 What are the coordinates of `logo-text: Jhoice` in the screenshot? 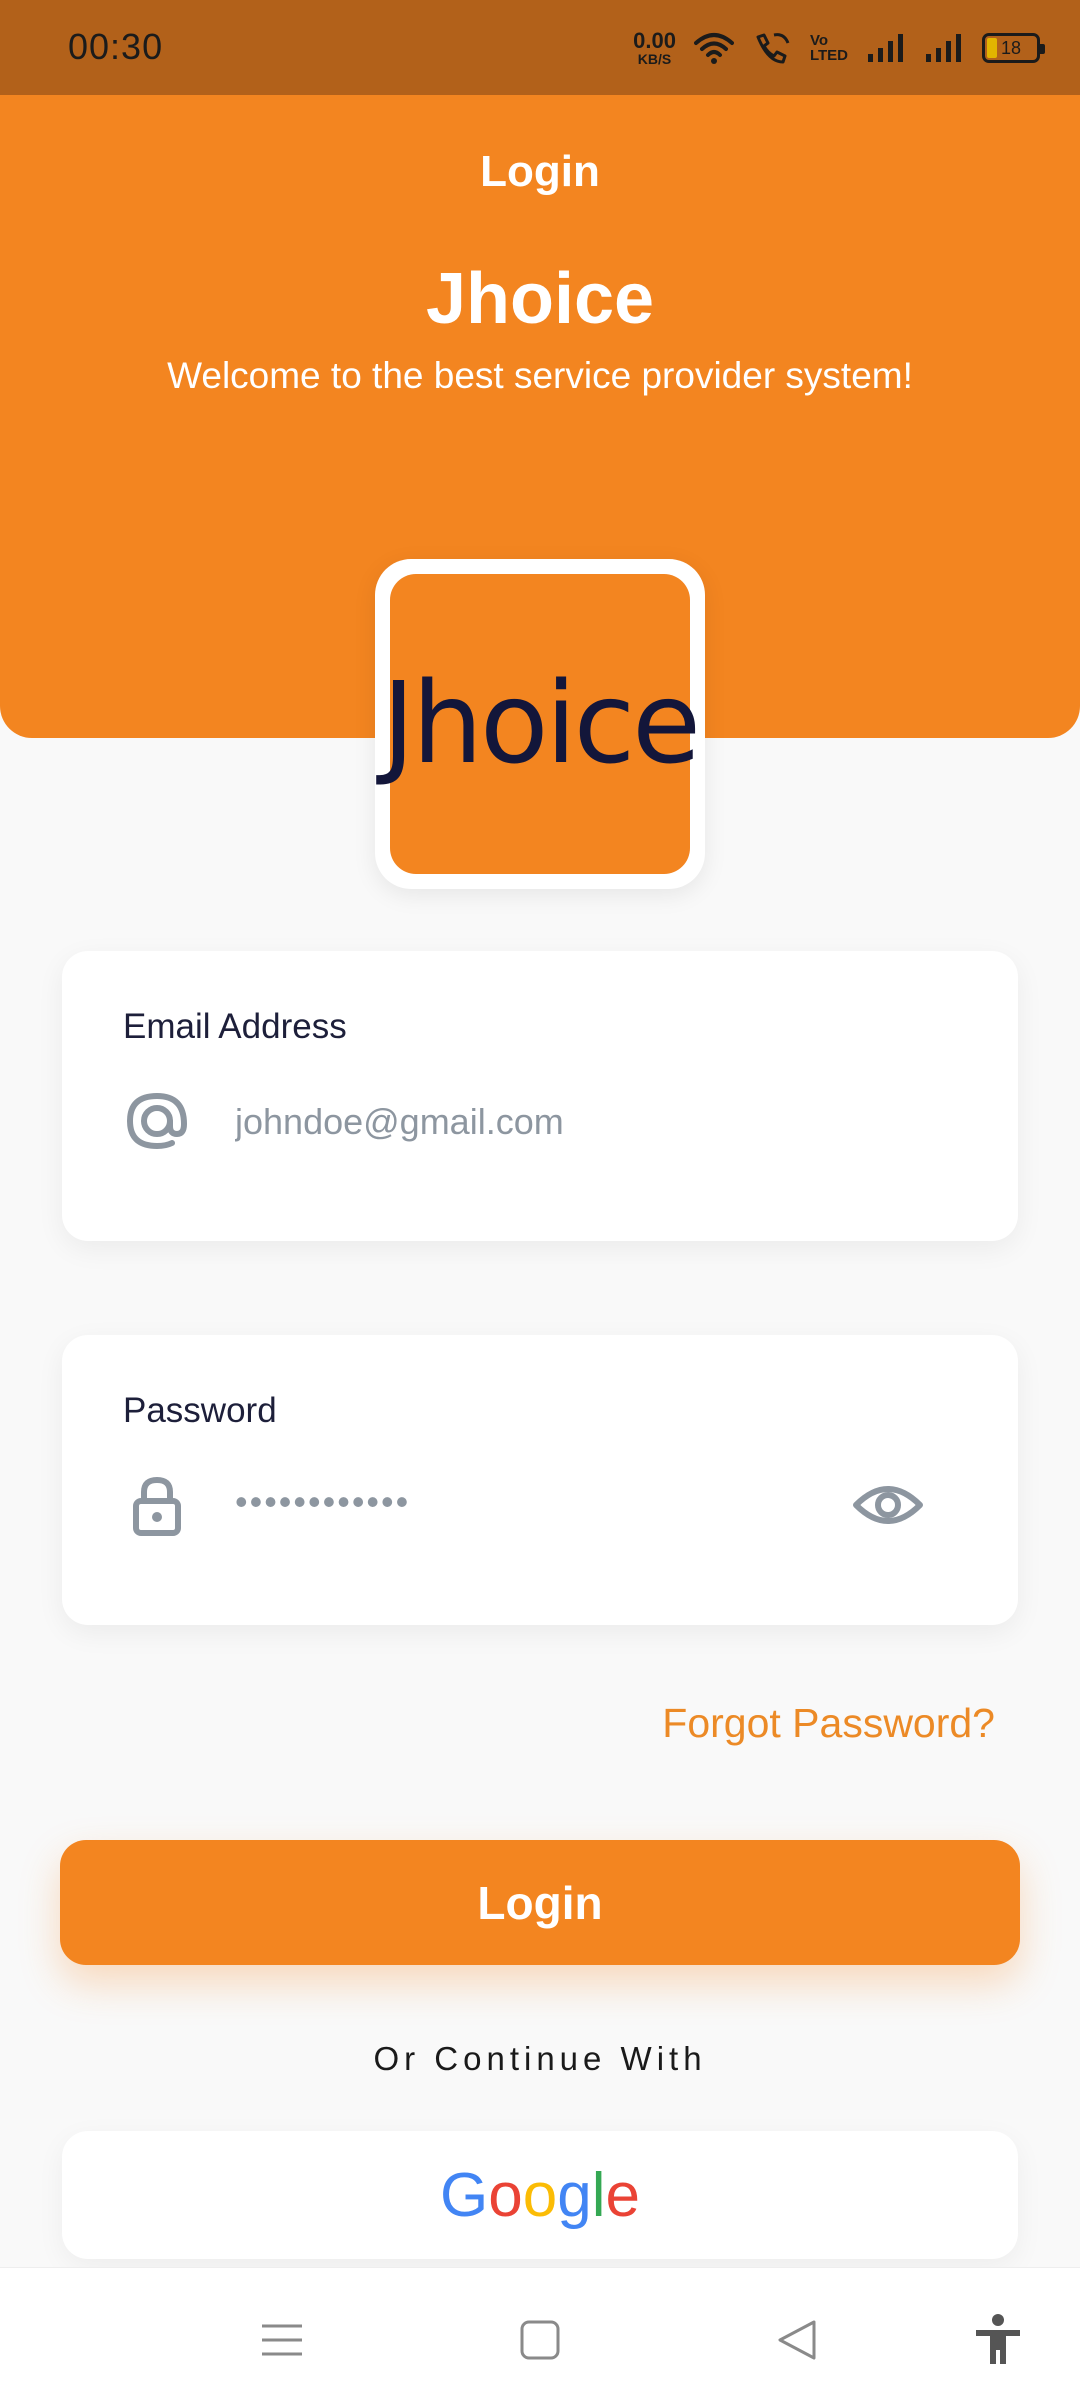 It's located at (541, 724).